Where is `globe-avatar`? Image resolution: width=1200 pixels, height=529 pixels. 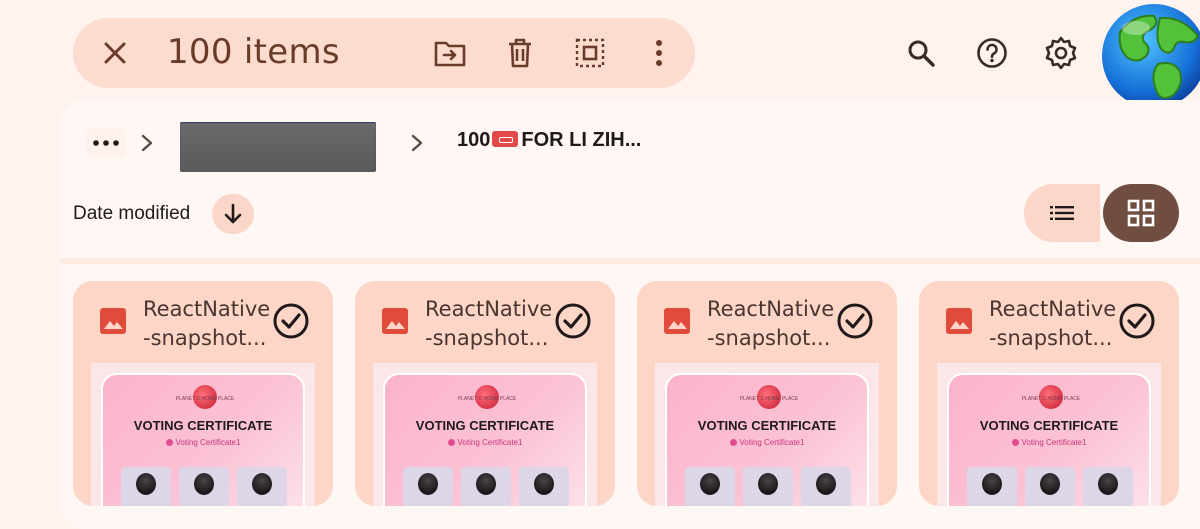
globe-avatar is located at coordinates (1150, 56).